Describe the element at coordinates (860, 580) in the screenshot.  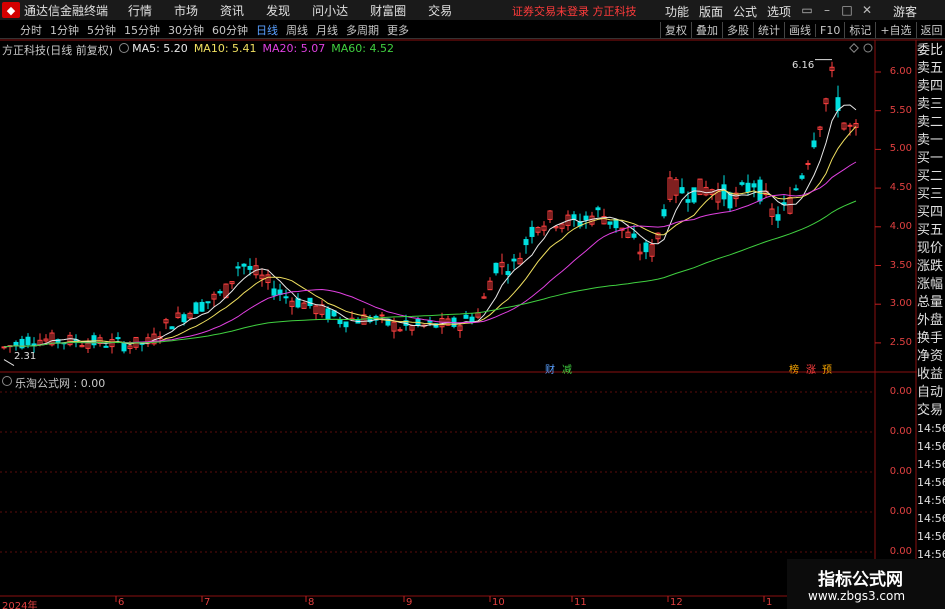
I see `watermark-title: 指标公式网` at that location.